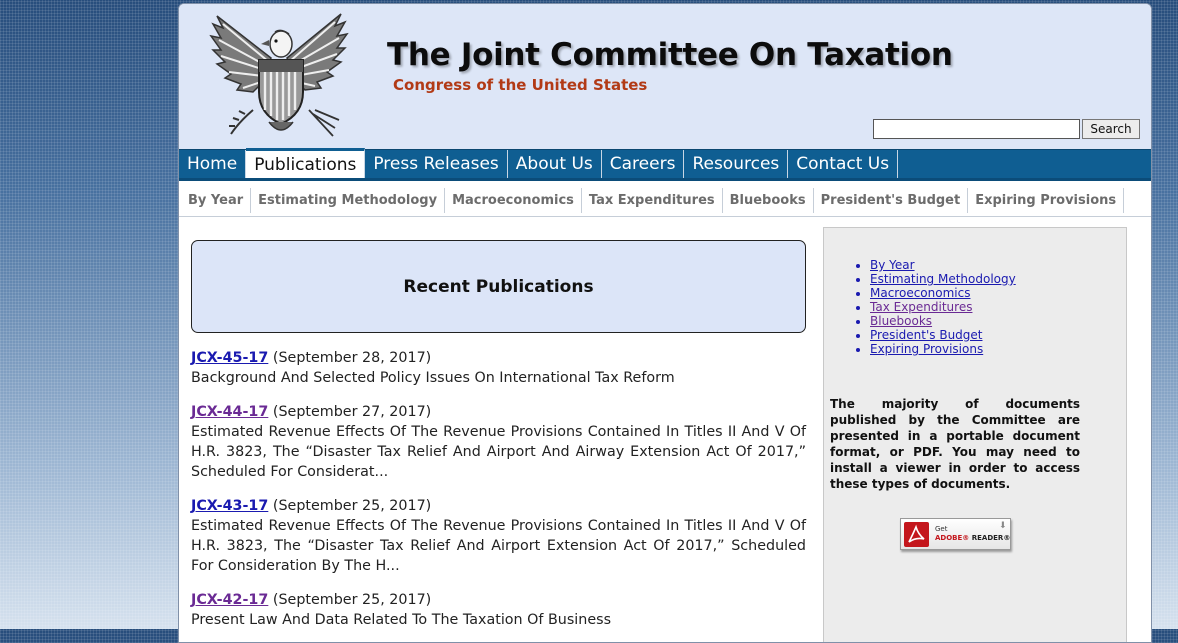 The height and width of the screenshot is (643, 1178). What do you see at coordinates (943, 265) in the screenshot?
I see `sidebar-item: By Year` at bounding box center [943, 265].